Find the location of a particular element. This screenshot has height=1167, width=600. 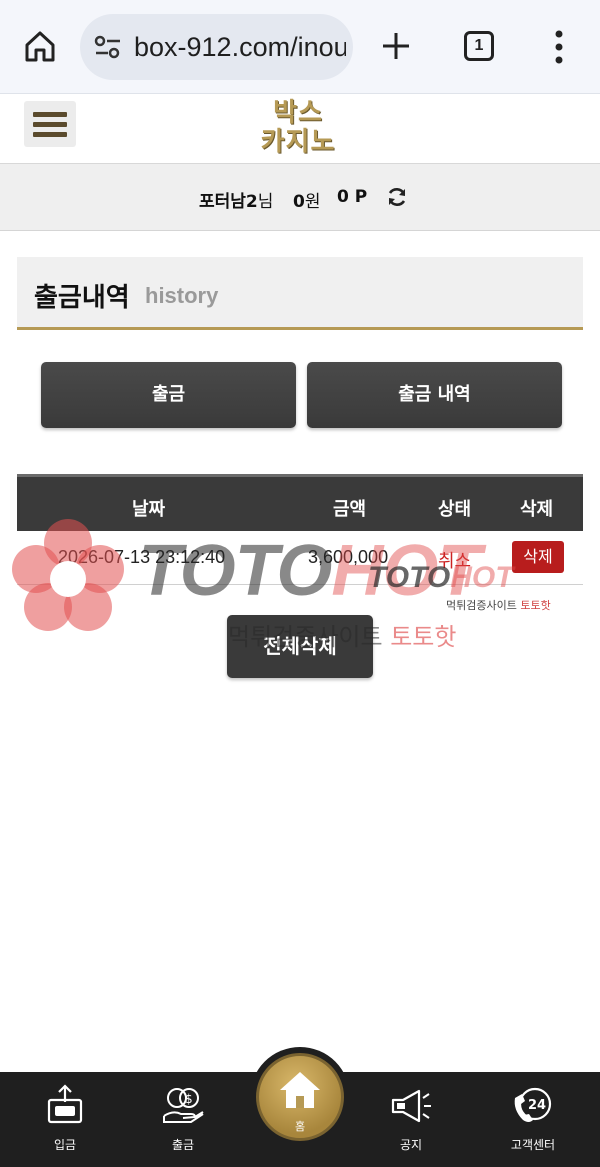

deposit-icon is located at coordinates (65, 1104).